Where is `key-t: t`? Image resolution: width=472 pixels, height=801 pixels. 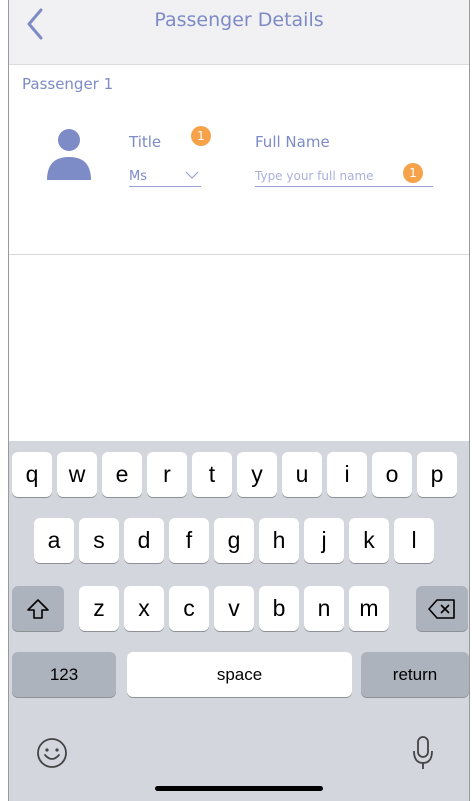 key-t: t is located at coordinates (212, 474).